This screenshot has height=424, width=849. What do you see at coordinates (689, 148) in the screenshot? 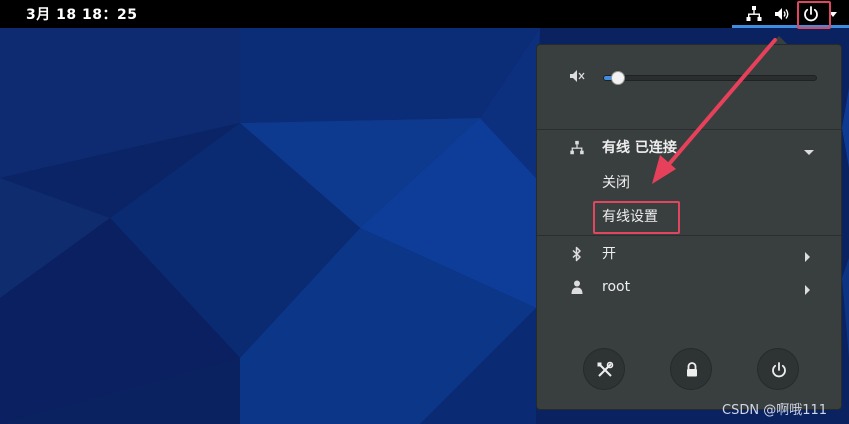
I see `network-row: 有线 已连接` at bounding box center [689, 148].